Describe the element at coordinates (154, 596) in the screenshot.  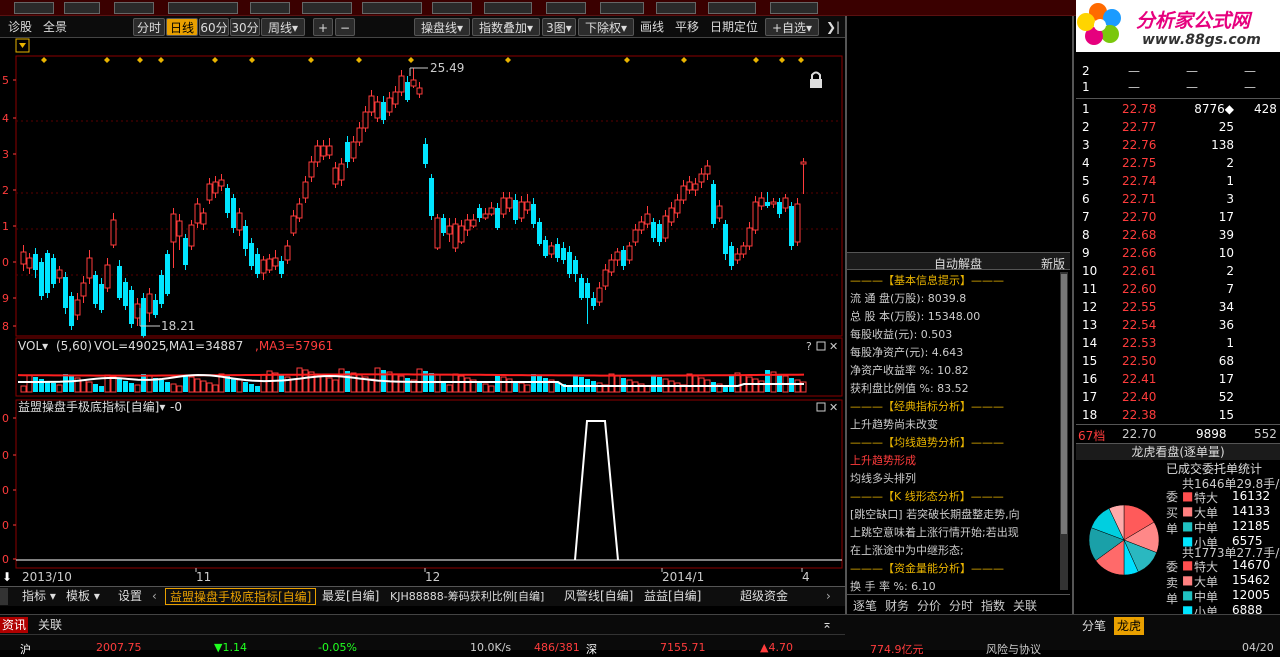
I see `chevron-left-icon: ‹` at that location.